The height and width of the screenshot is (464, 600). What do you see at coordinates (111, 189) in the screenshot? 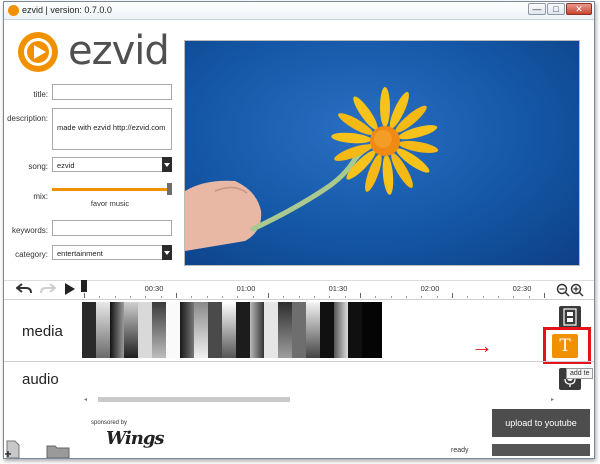
I see `mix-slider-track` at bounding box center [111, 189].